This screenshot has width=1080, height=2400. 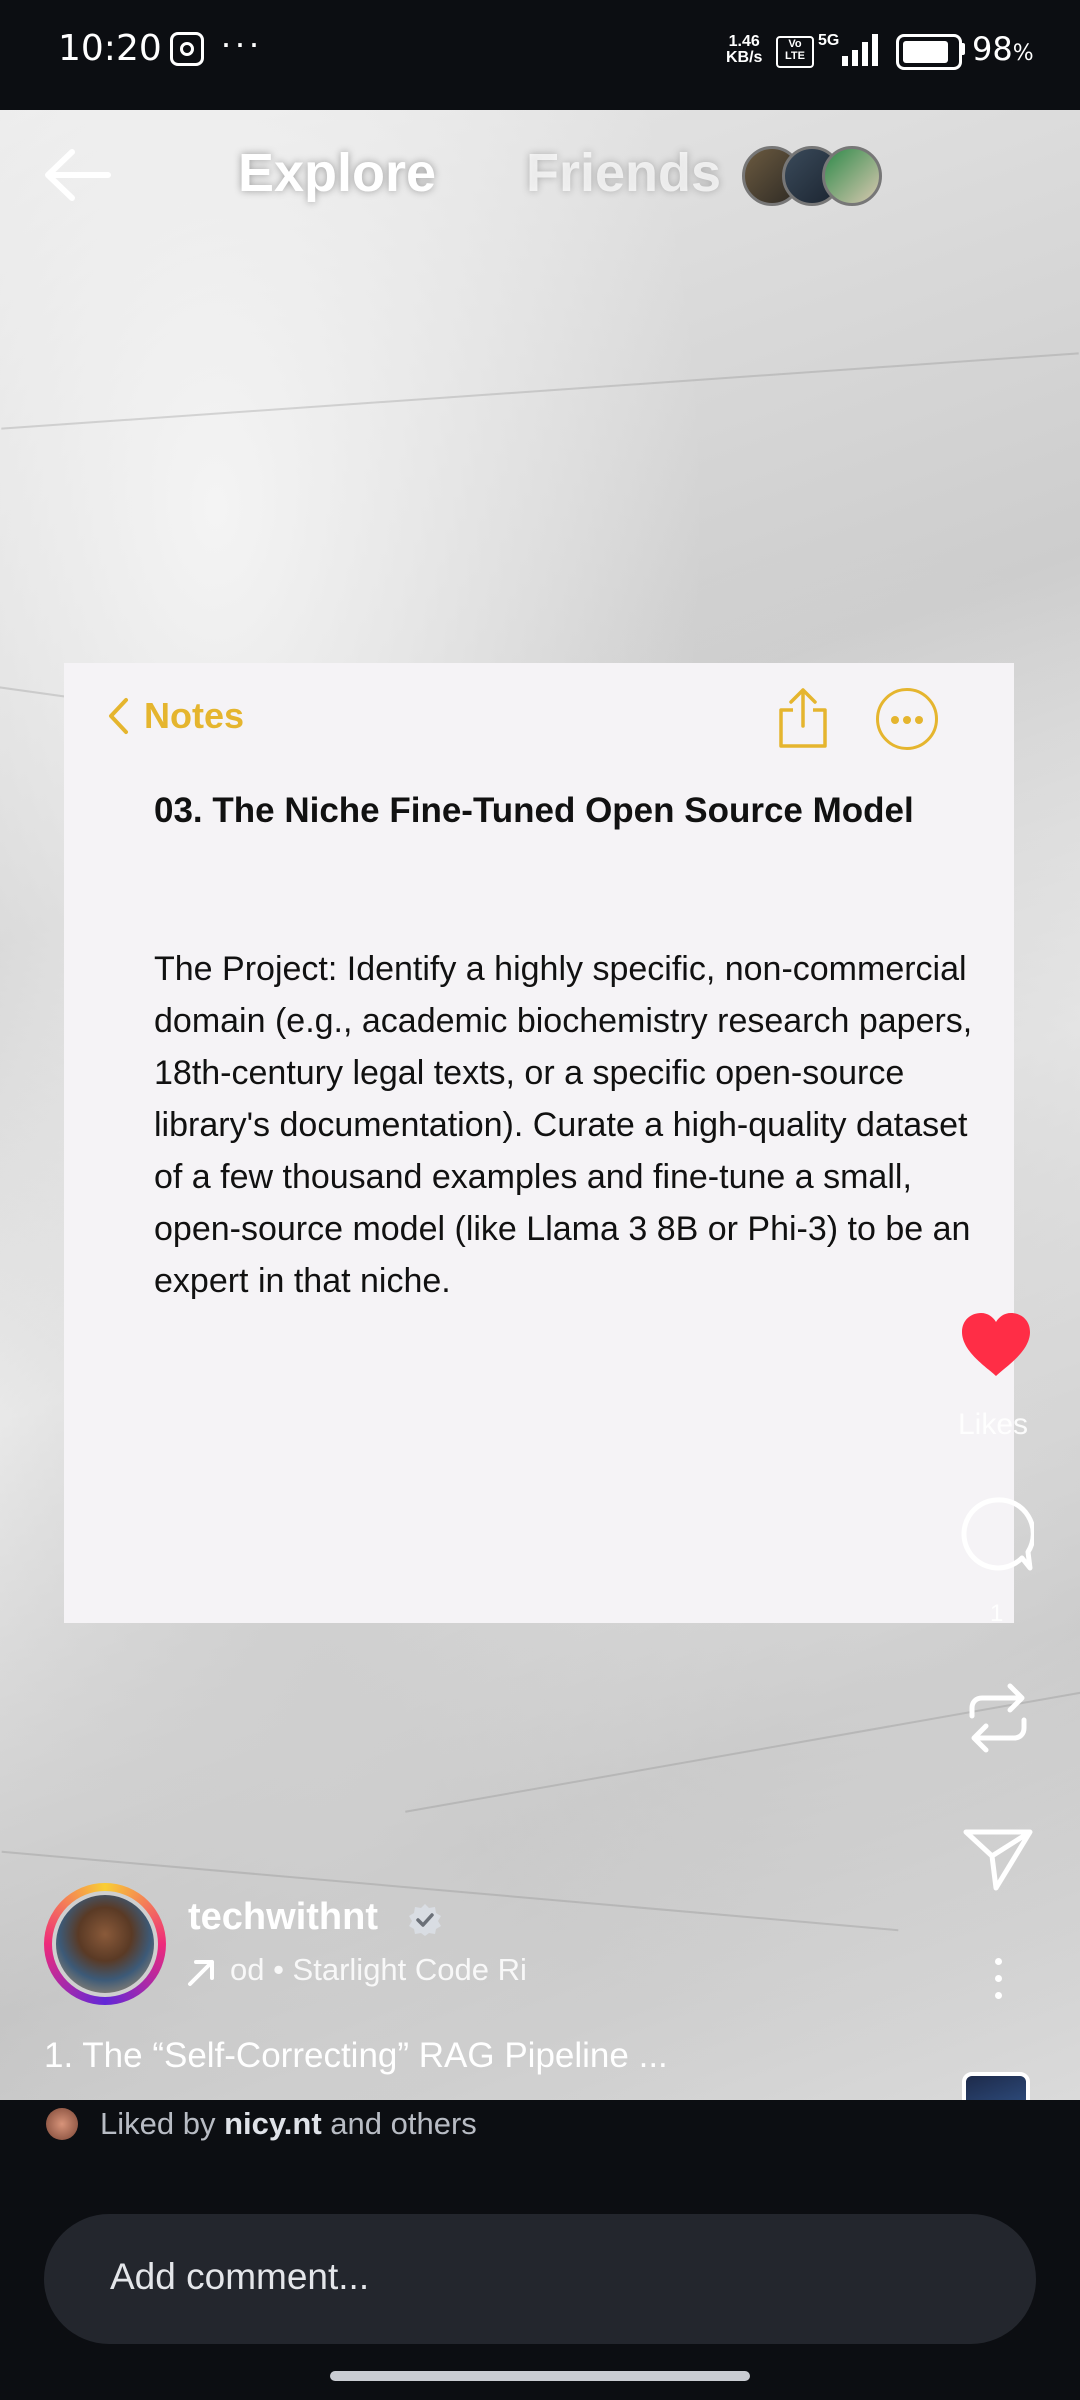 What do you see at coordinates (860, 50) in the screenshot?
I see `signal-icon` at bounding box center [860, 50].